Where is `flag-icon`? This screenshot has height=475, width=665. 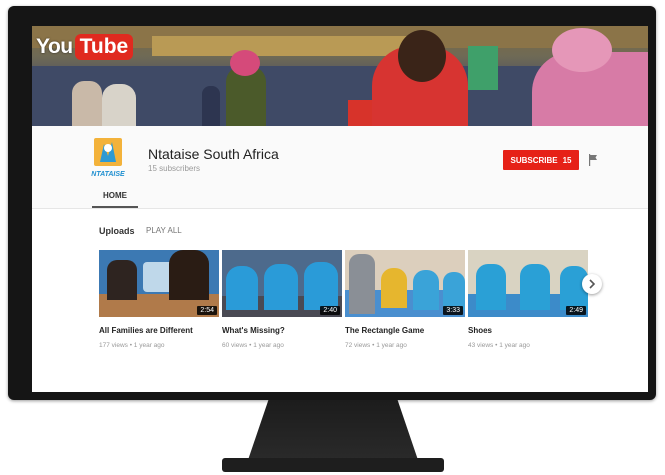
flag-icon is located at coordinates (593, 160).